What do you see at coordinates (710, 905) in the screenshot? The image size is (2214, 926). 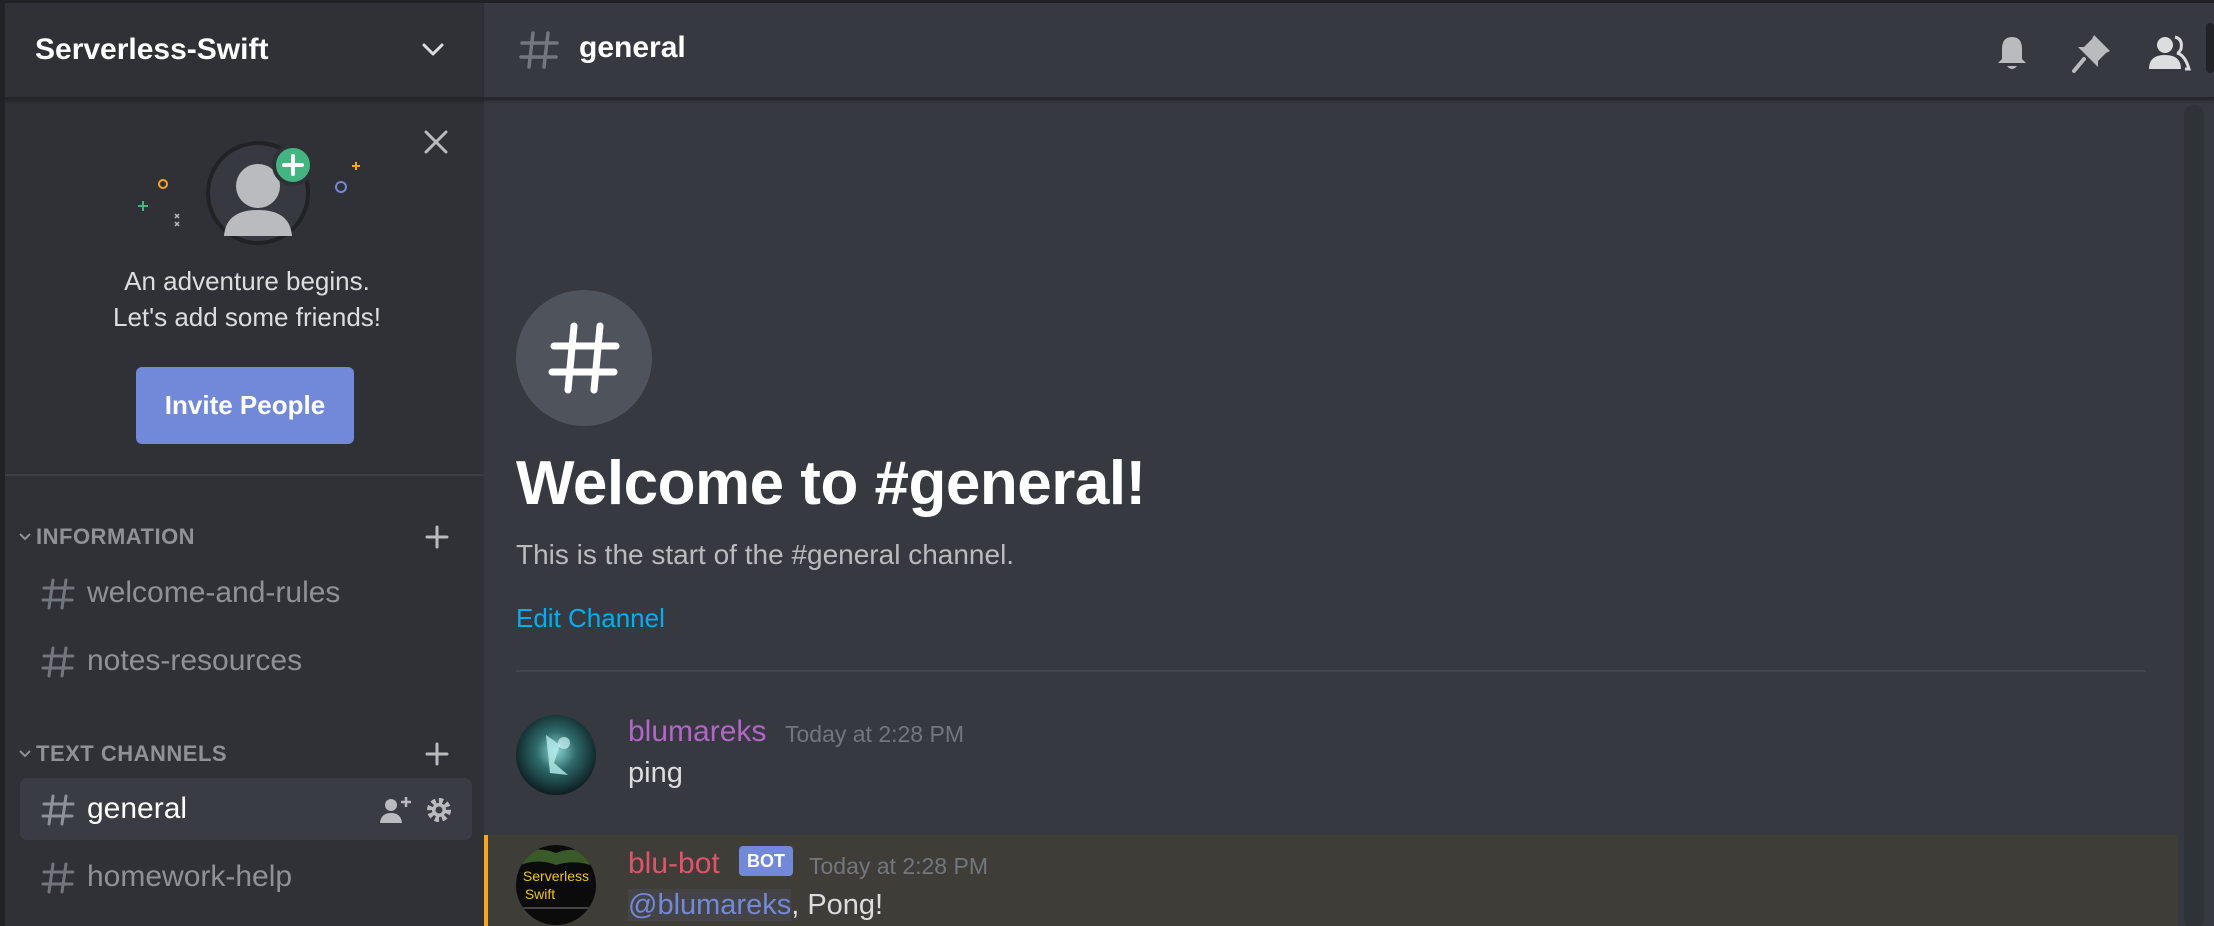 I see `user-mention: @blumareks` at bounding box center [710, 905].